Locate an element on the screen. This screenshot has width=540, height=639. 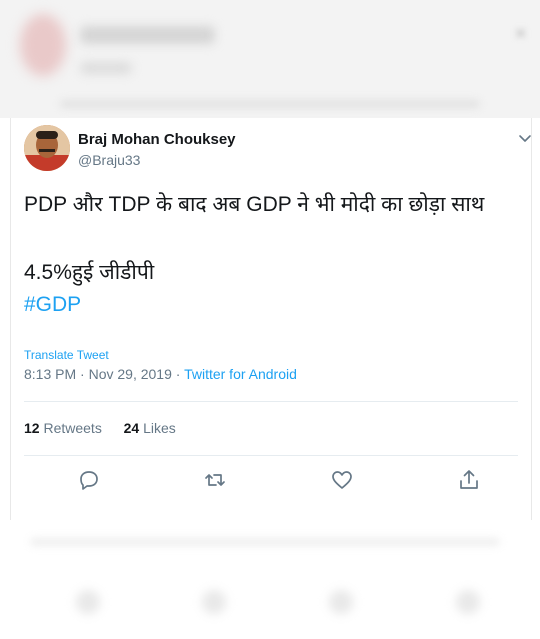
like-icon is located at coordinates (342, 480).